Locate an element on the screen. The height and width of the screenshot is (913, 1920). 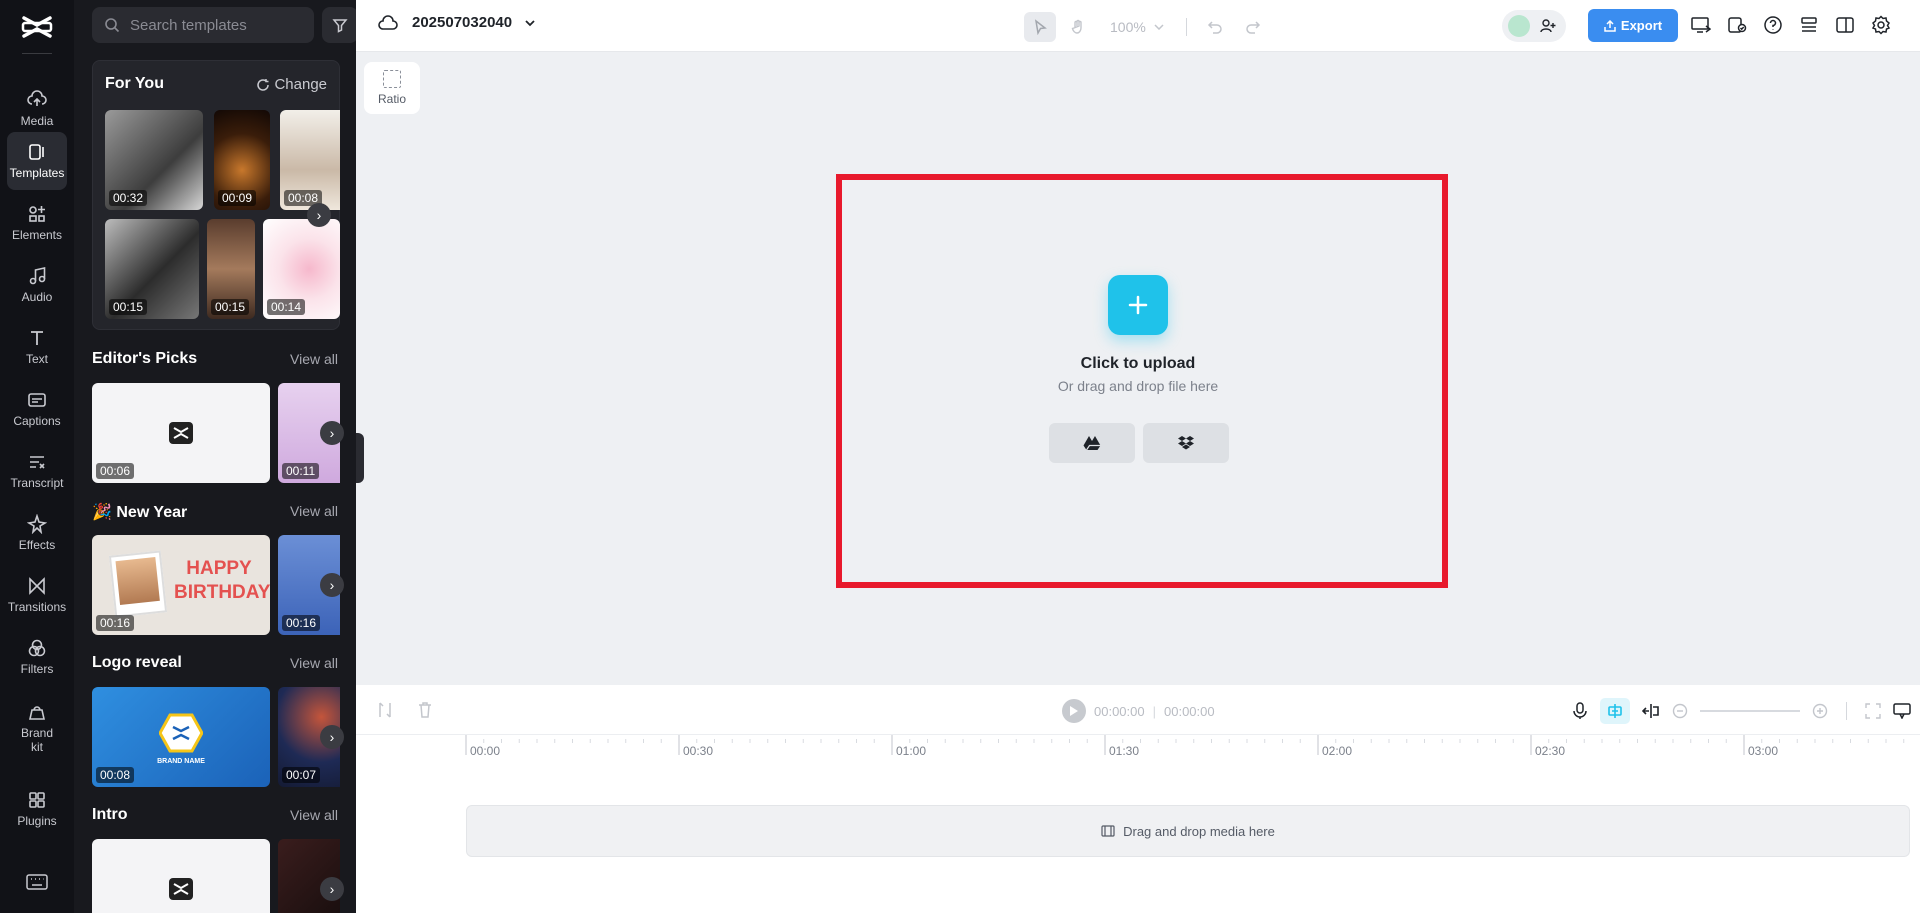
dropbox-button is located at coordinates (1186, 443).